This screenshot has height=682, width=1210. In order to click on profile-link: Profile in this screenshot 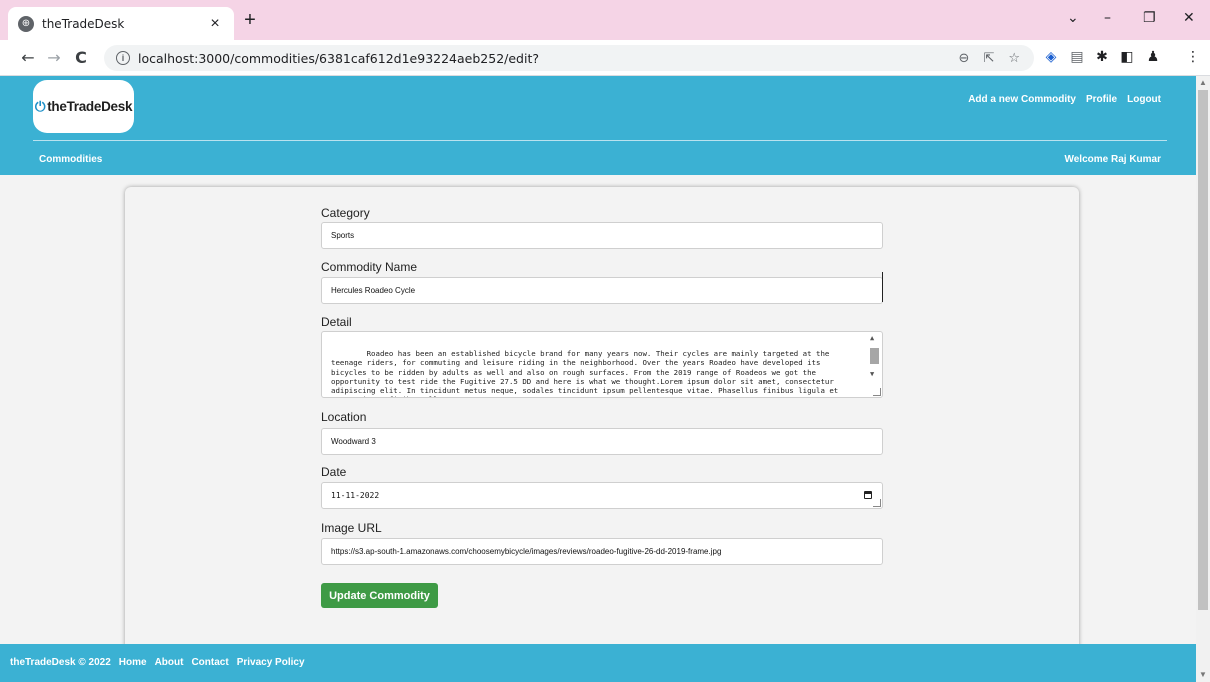, I will do `click(1101, 99)`.